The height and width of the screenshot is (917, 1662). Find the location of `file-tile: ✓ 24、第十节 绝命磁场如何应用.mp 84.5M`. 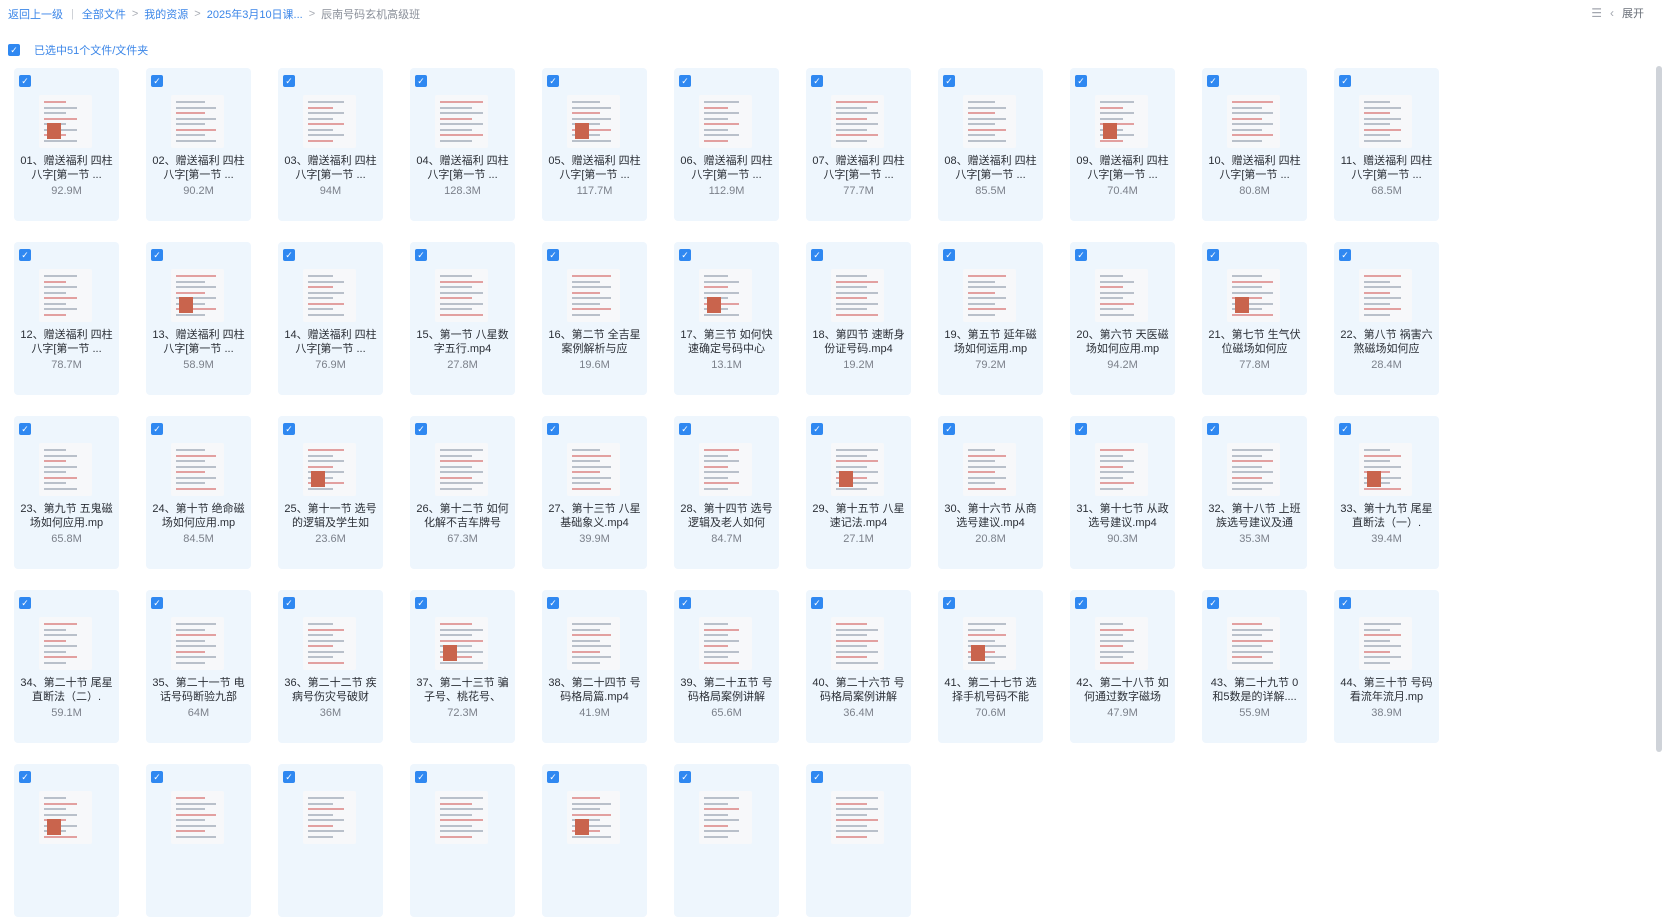

file-tile: ✓ 24、第十节 绝命磁场如何应用.mp 84.5M is located at coordinates (198, 492).